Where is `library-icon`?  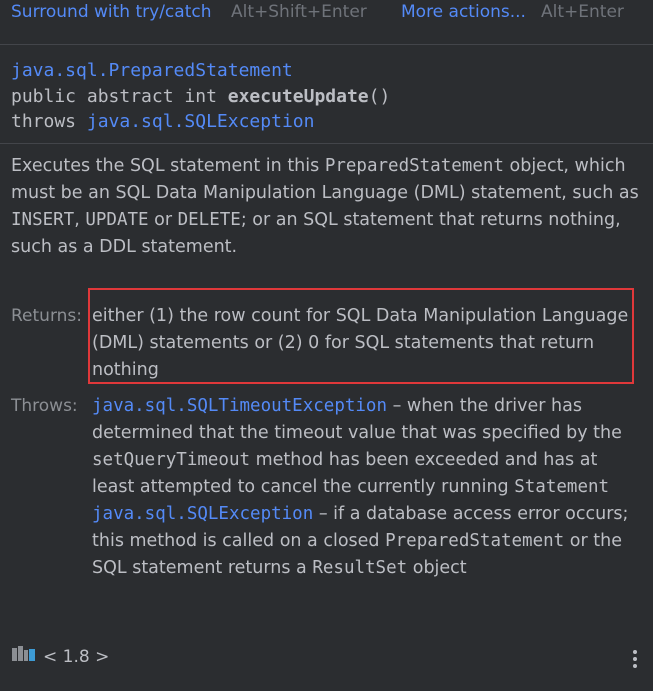 library-icon is located at coordinates (24, 656).